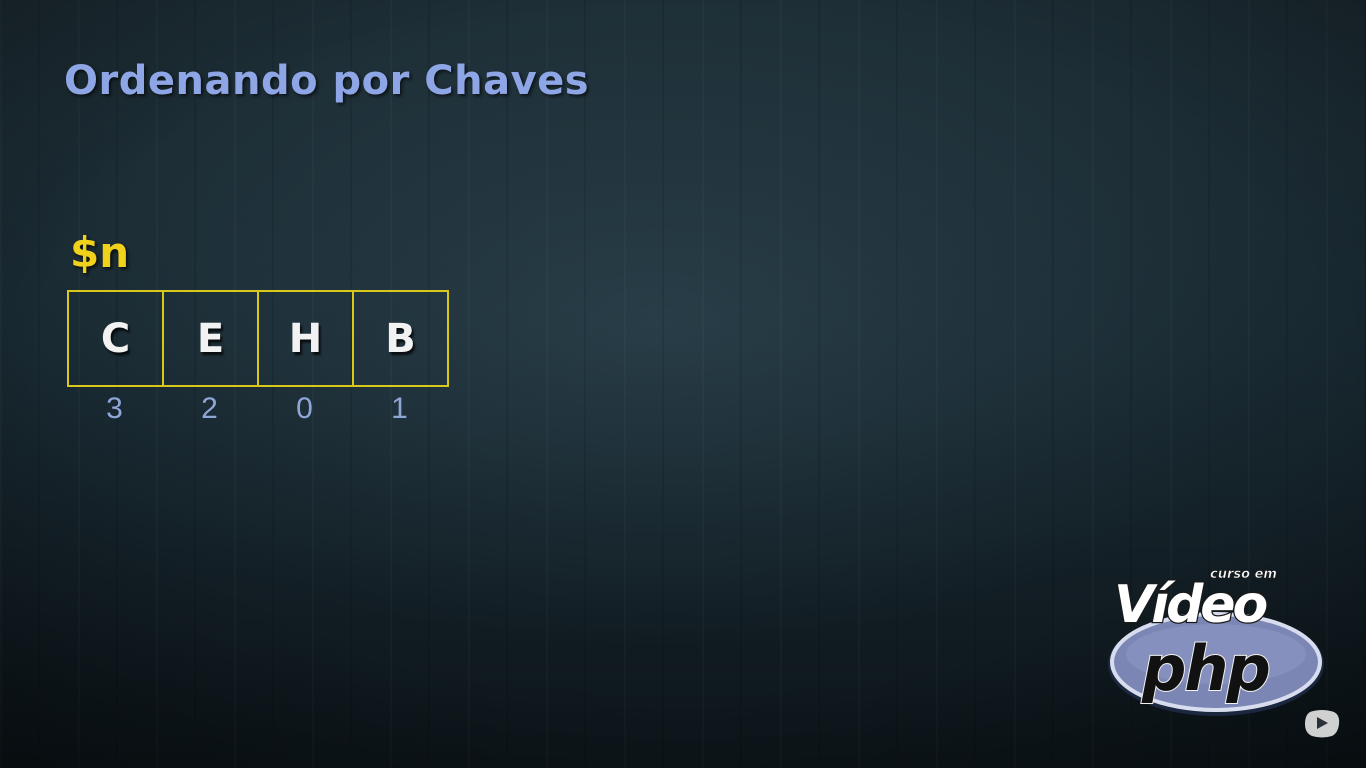 The height and width of the screenshot is (768, 1366). I want to click on array-key: 3, so click(114, 408).